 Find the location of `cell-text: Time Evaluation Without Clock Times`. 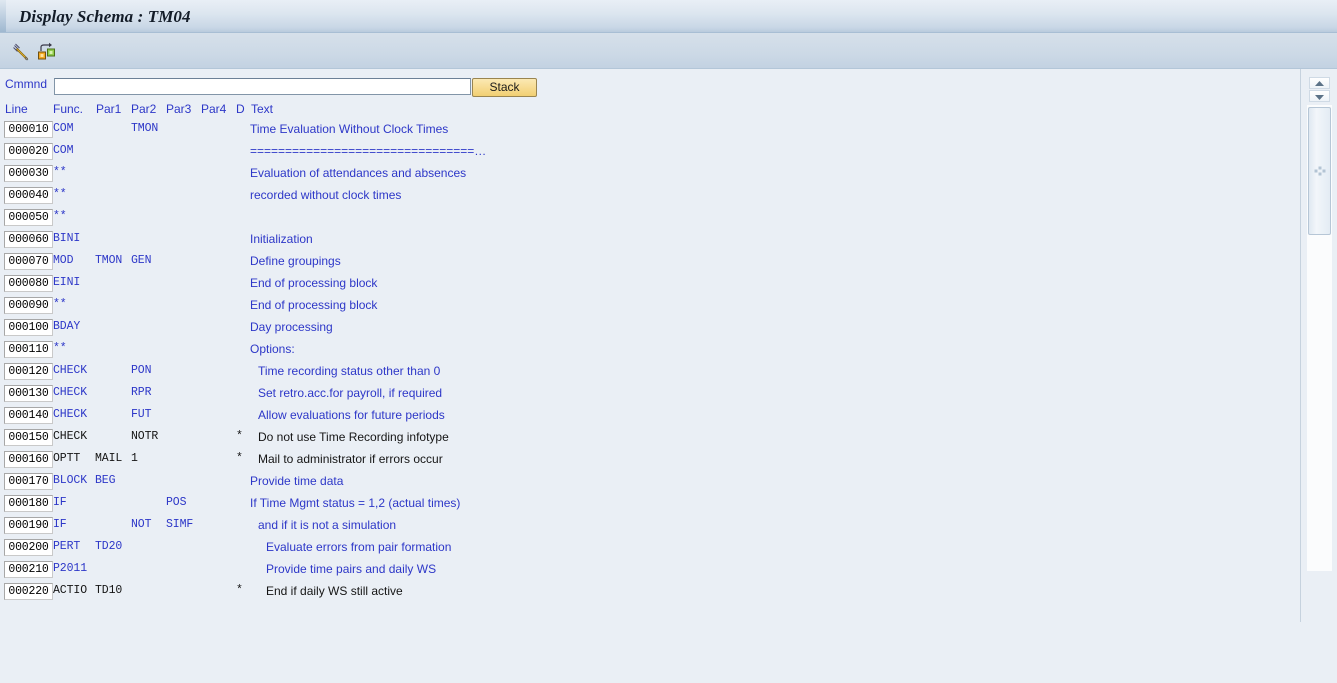

cell-text: Time Evaluation Without Clock Times is located at coordinates (349, 129).